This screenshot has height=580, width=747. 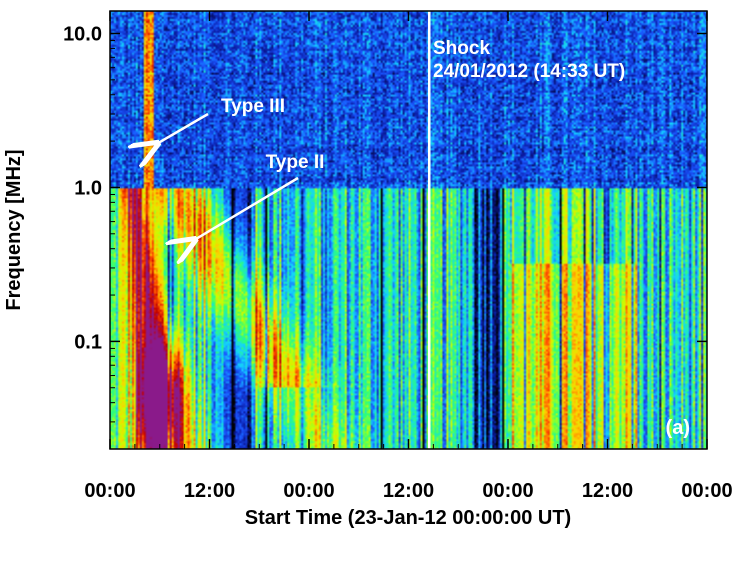 What do you see at coordinates (88, 342) in the screenshot?
I see `y-tick-label: 0.1` at bounding box center [88, 342].